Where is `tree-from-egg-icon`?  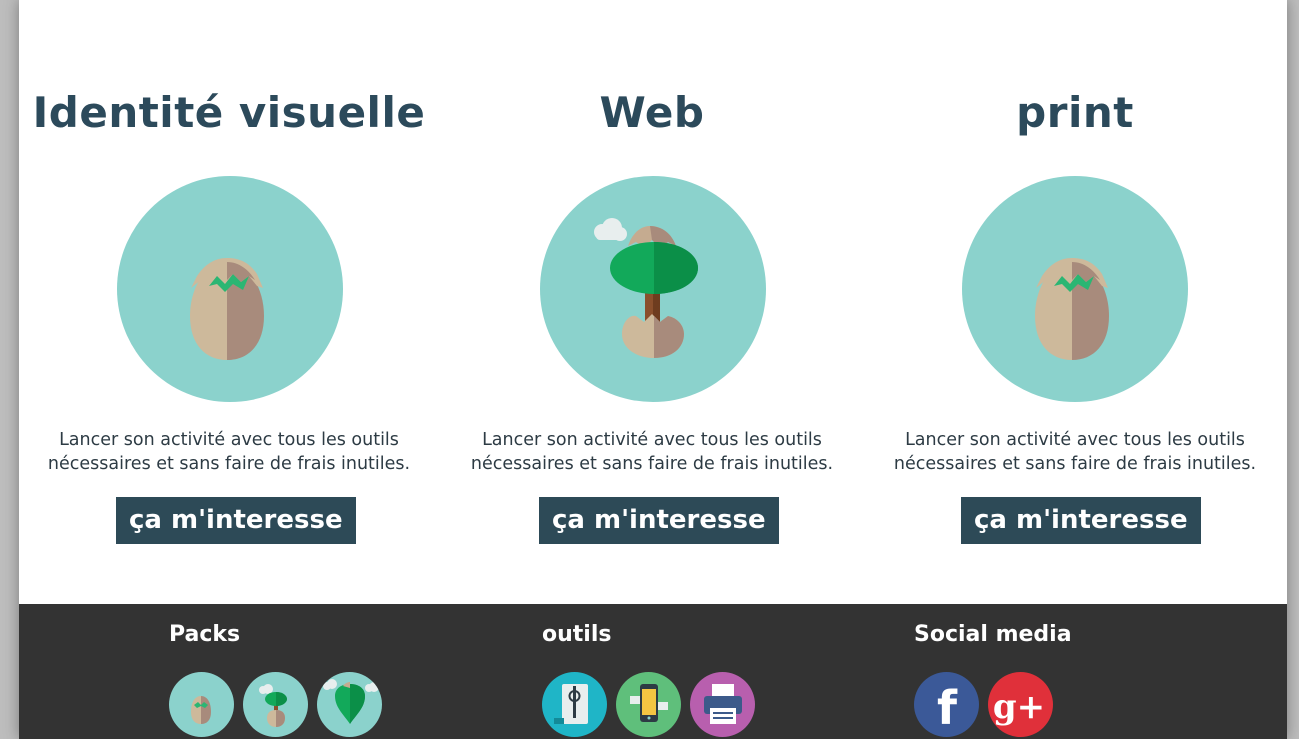
tree-from-egg-icon is located at coordinates (653, 289).